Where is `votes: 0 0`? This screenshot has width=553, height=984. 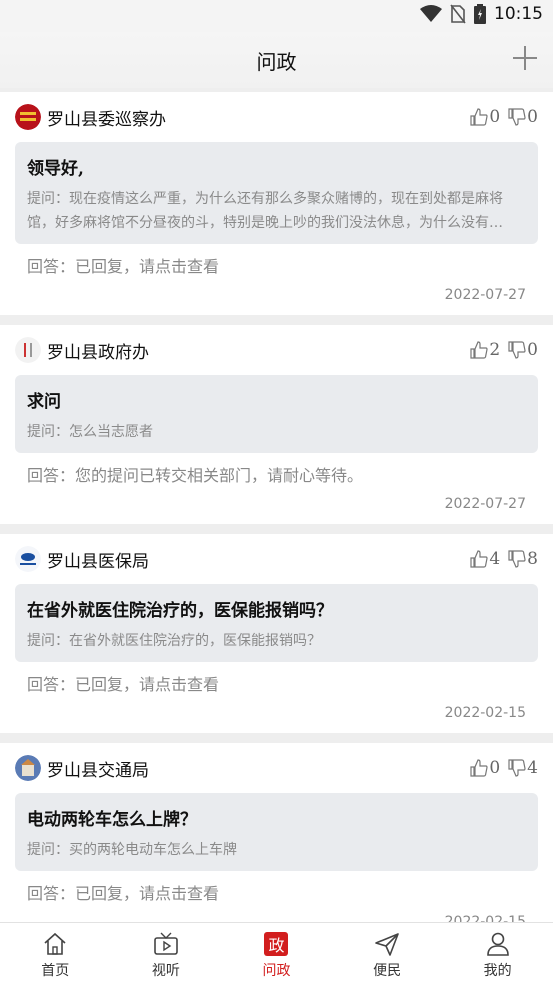 votes: 0 0 is located at coordinates (504, 117).